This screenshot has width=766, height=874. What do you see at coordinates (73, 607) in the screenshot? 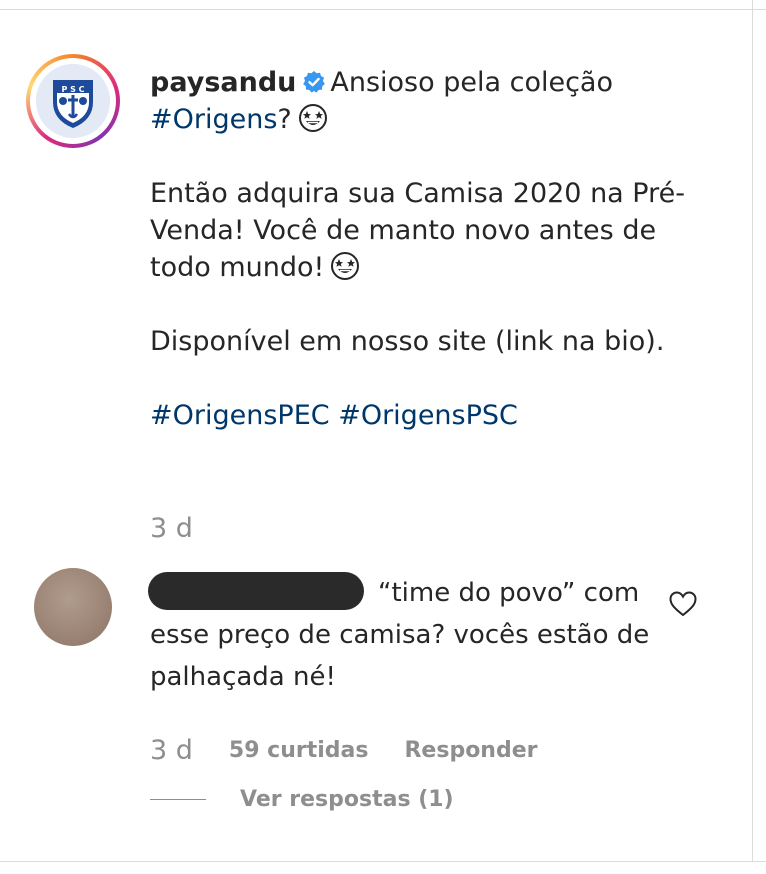
I see `commenter-avatar` at bounding box center [73, 607].